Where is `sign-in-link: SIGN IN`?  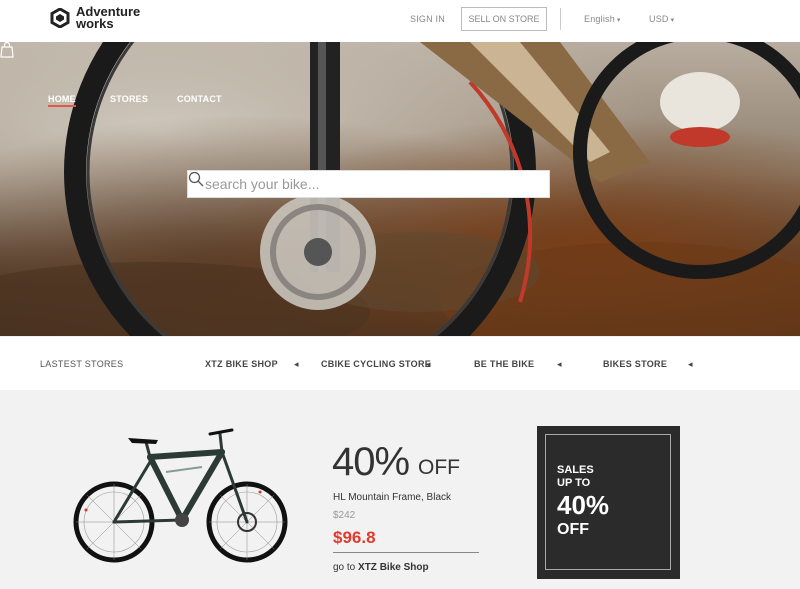
sign-in-link: SIGN IN is located at coordinates (427, 19).